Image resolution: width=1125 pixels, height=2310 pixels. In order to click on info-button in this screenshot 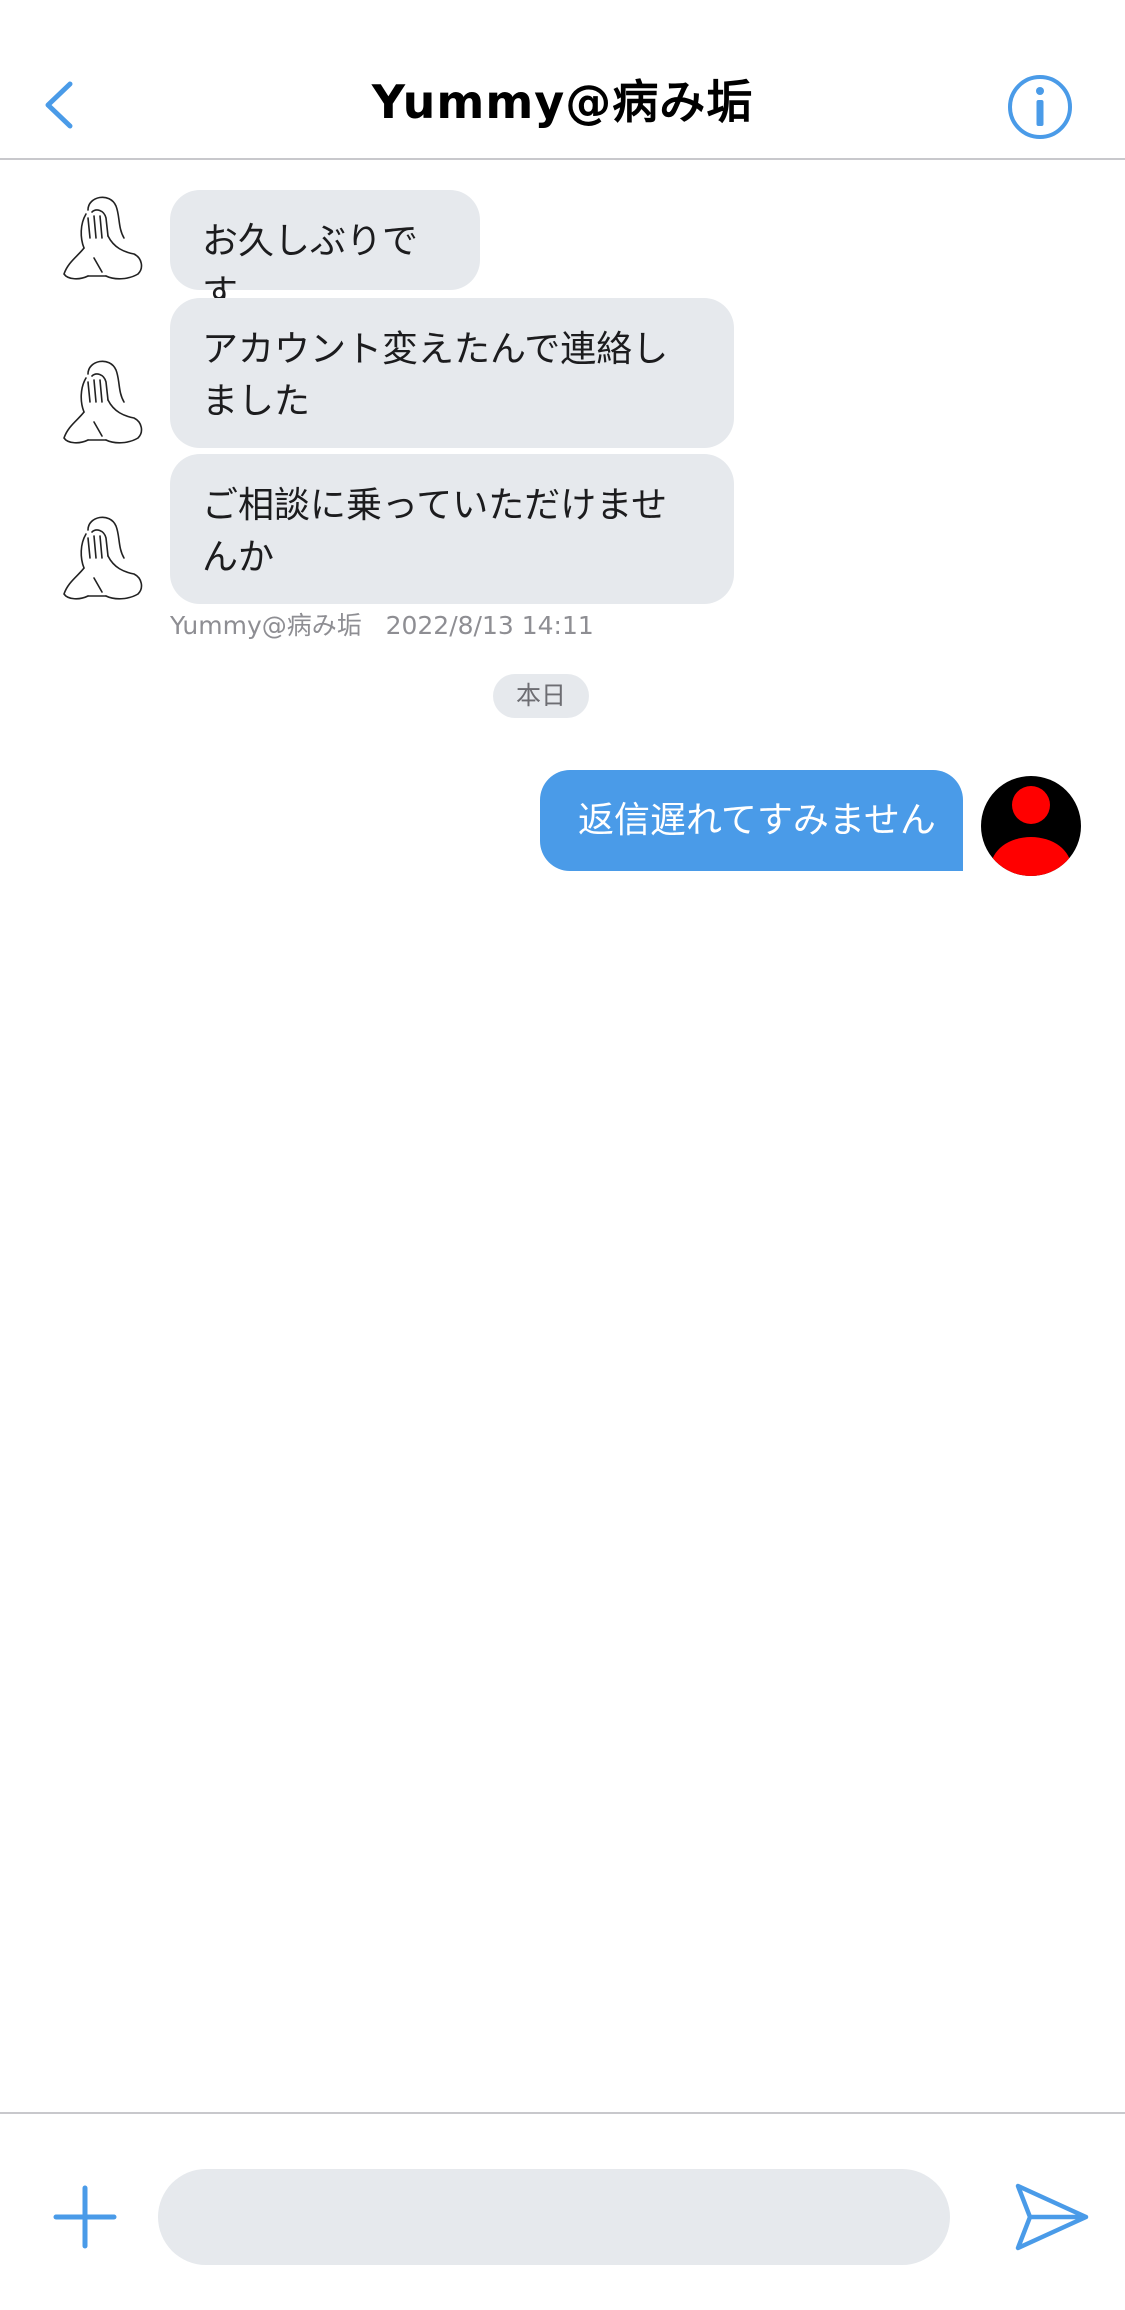, I will do `click(1040, 107)`.